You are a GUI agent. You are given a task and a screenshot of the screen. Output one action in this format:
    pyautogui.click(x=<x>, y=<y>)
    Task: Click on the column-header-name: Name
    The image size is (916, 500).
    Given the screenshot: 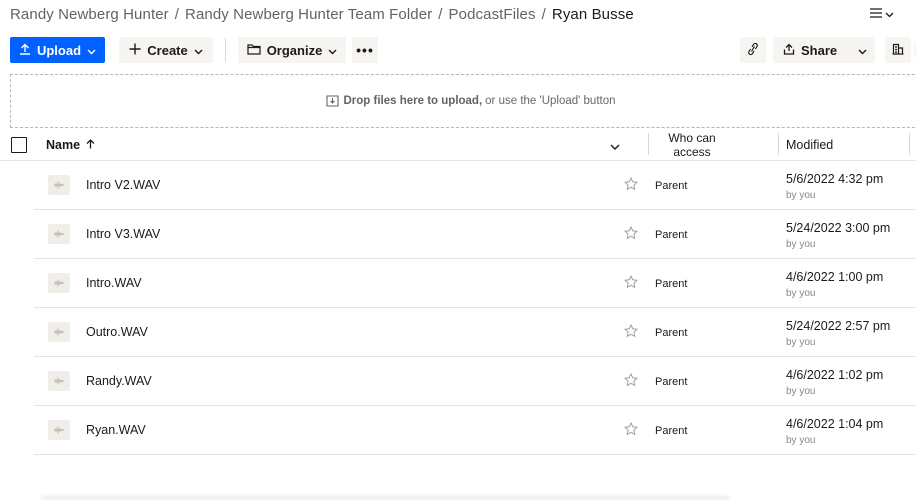 What is the action you would take?
    pyautogui.click(x=70, y=145)
    